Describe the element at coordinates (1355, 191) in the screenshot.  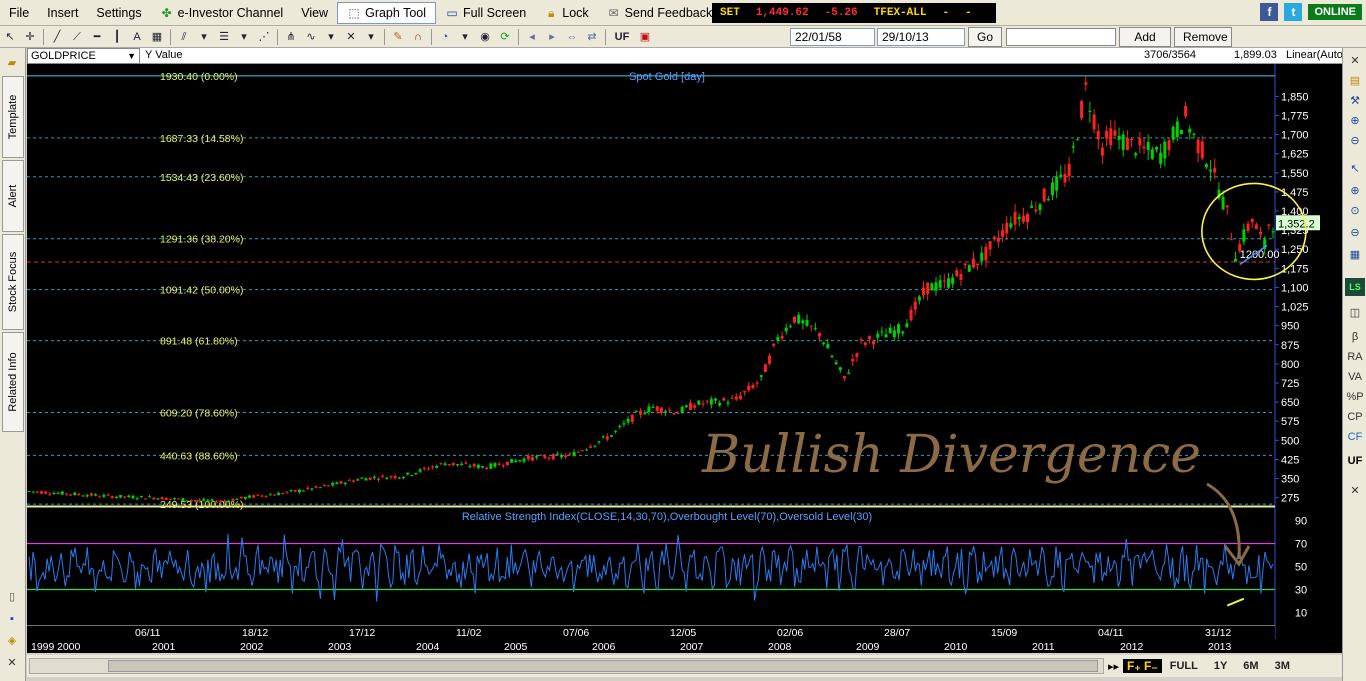
I see `magnify-plus-icon: ⊕` at that location.